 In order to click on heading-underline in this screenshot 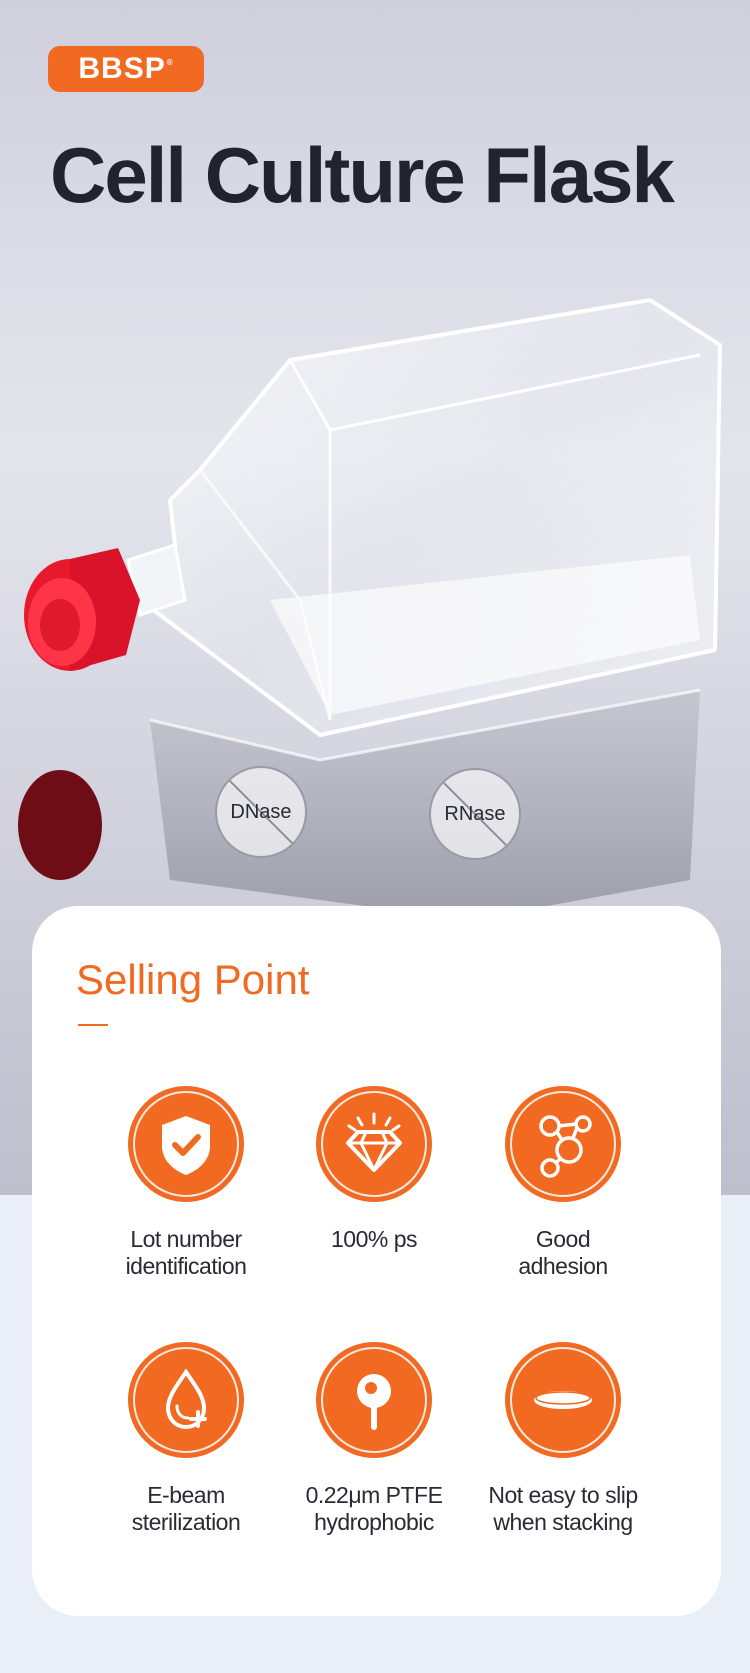, I will do `click(93, 1025)`.